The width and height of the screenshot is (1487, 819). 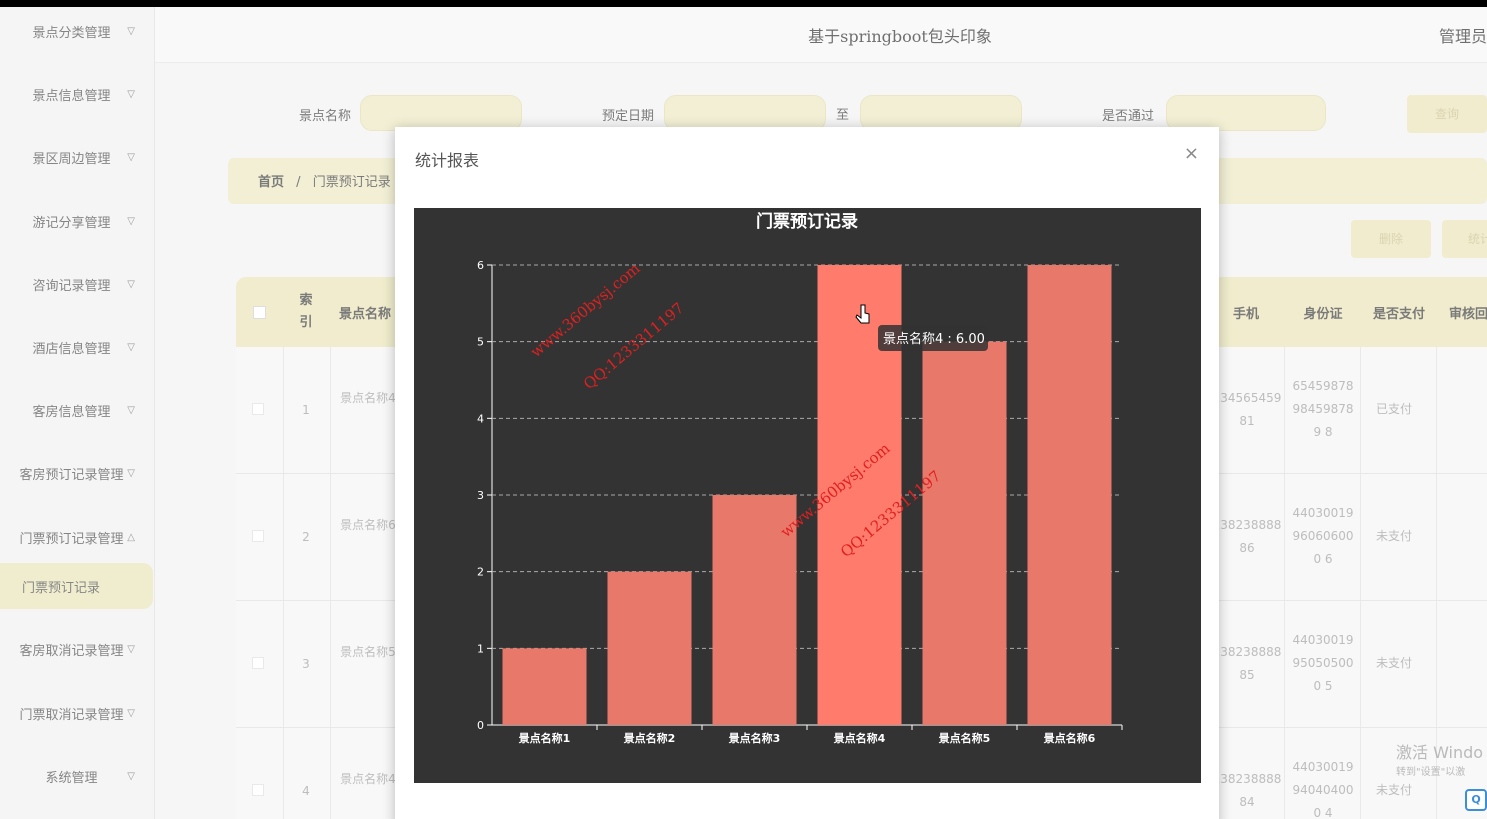 I want to click on tooltip-text: 景点名称4 : 6.00, so click(x=934, y=339).